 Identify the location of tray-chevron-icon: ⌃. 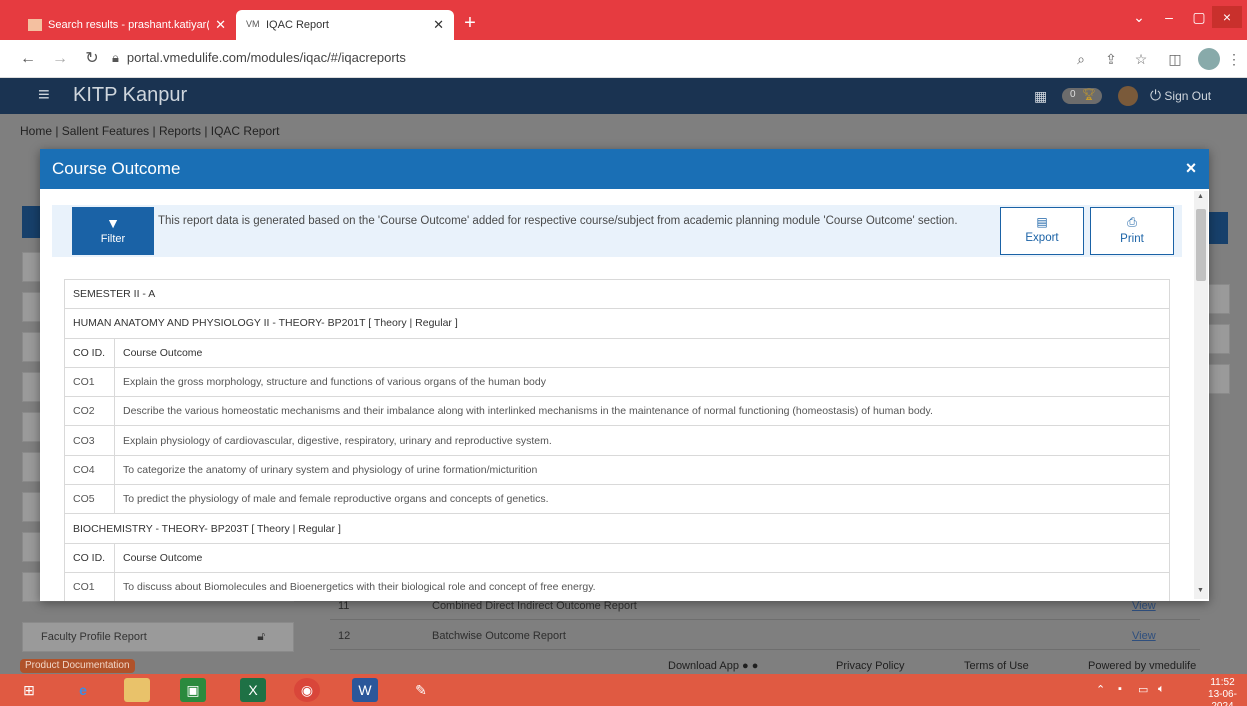
(1100, 689).